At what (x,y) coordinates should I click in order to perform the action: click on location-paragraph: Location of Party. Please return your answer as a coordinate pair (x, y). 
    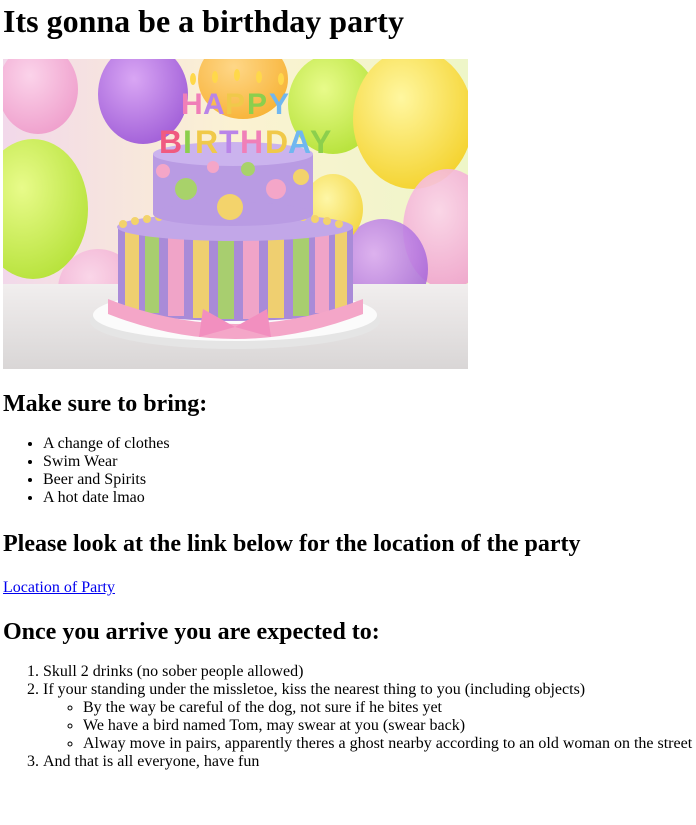
    Looking at the image, I should click on (349, 588).